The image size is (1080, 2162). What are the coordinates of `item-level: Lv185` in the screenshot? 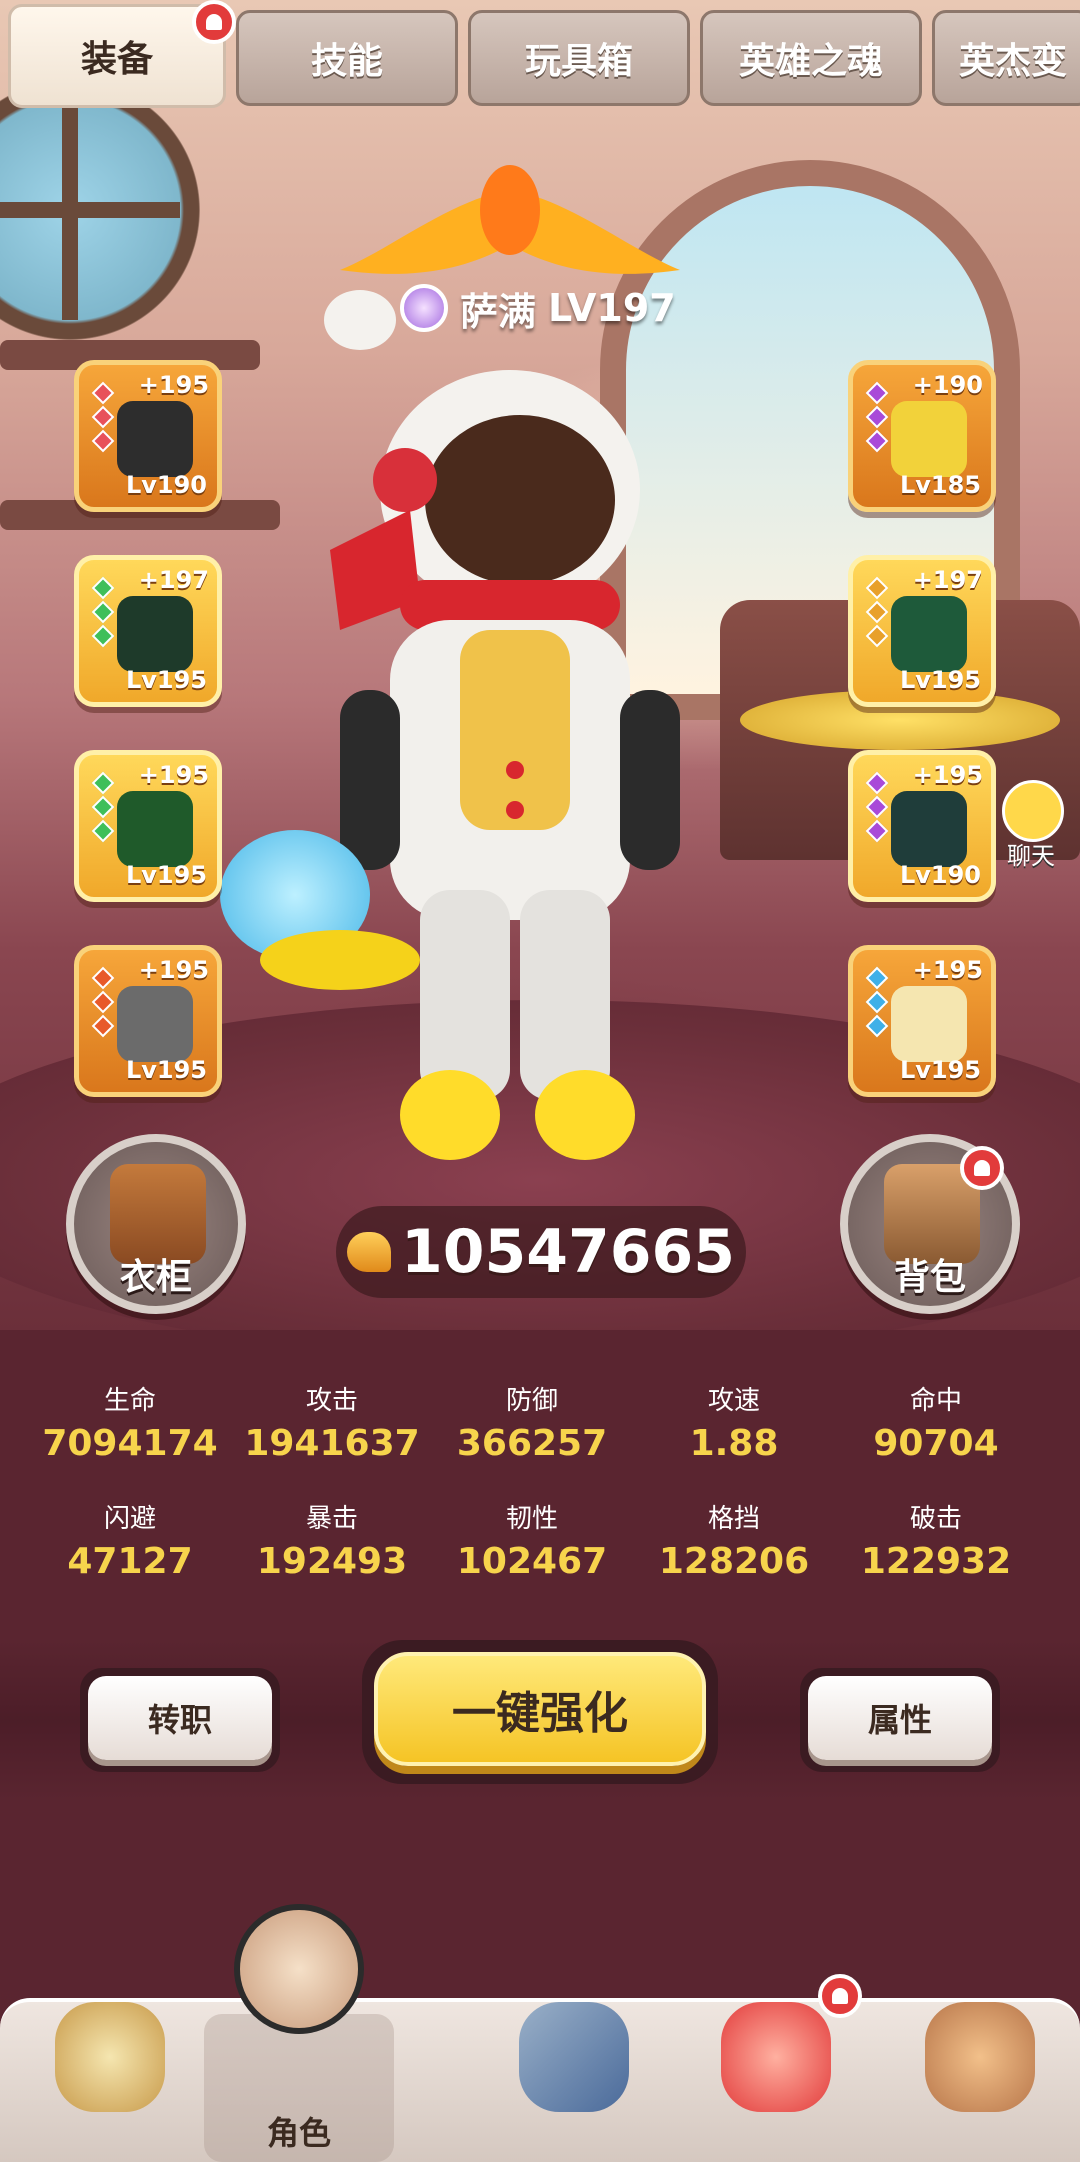 It's located at (940, 485).